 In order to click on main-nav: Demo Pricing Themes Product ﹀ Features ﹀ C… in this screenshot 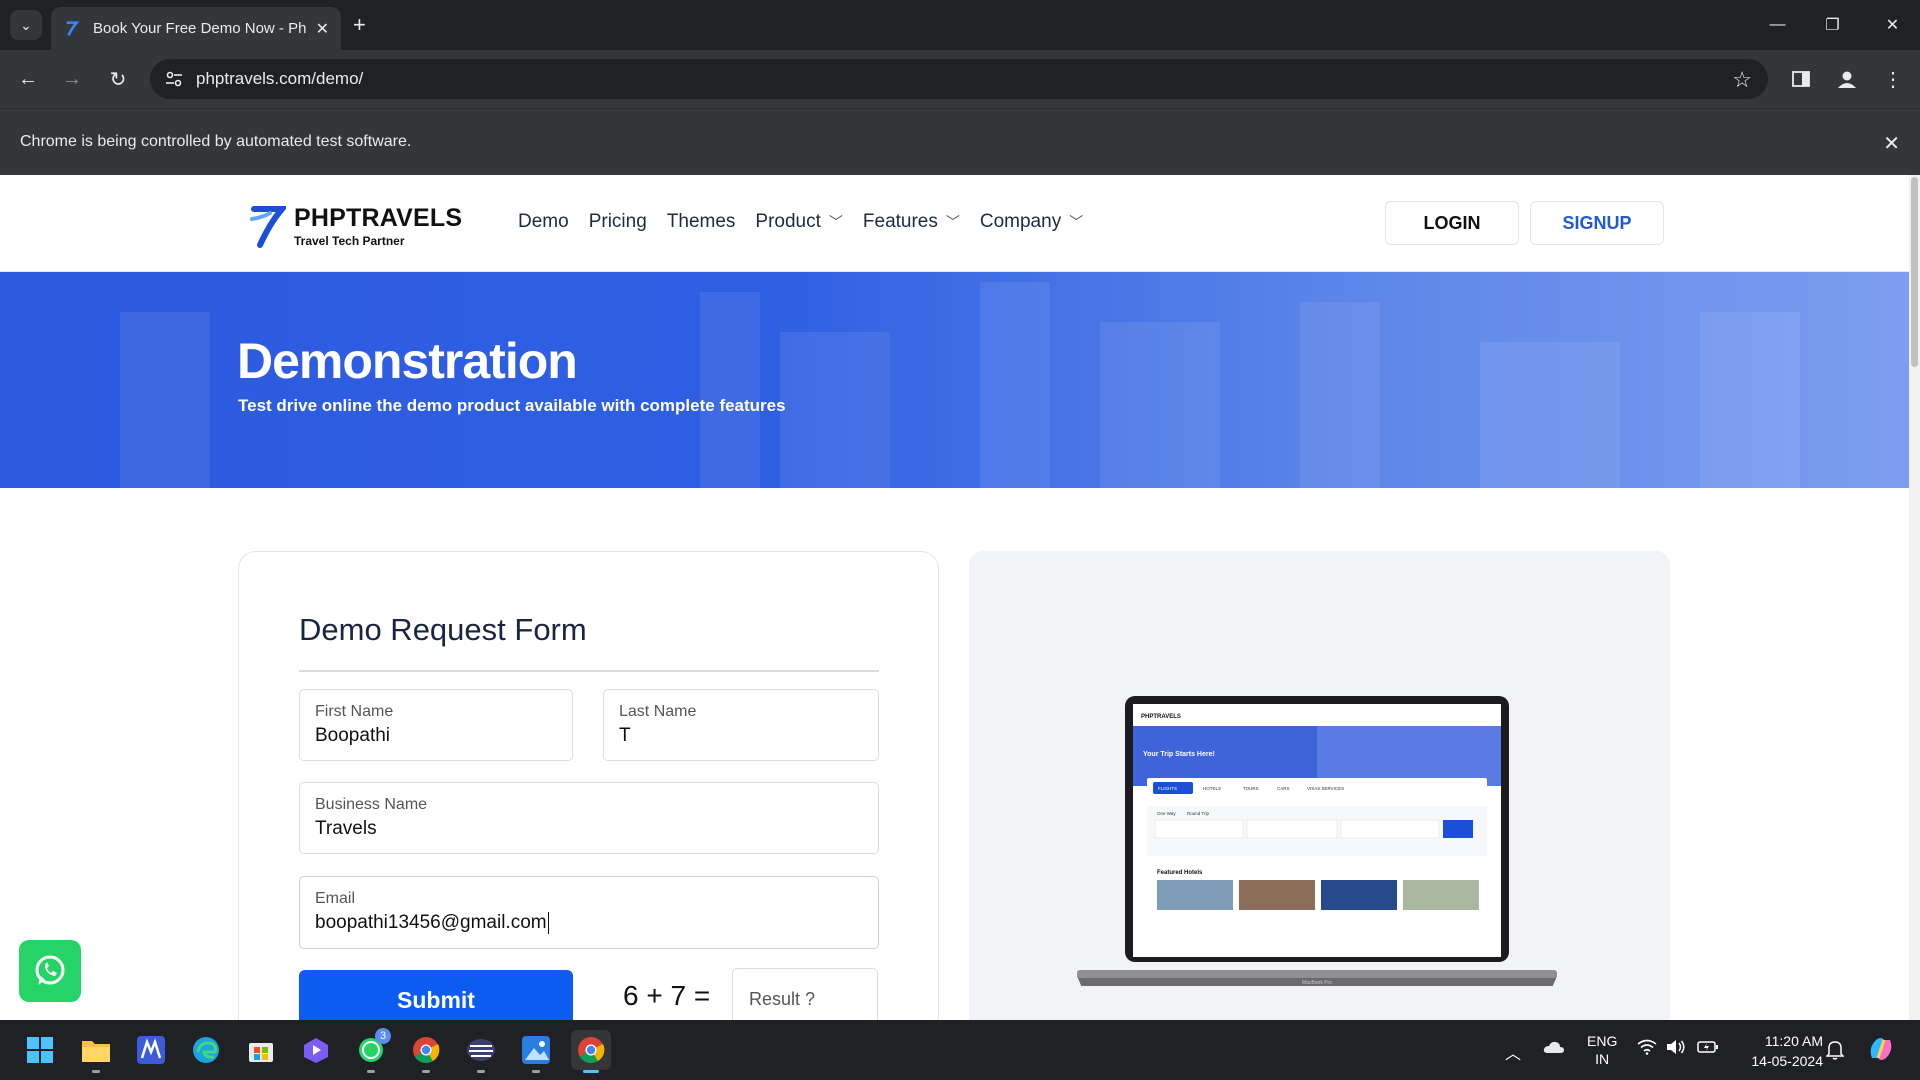, I will do `click(810, 222)`.